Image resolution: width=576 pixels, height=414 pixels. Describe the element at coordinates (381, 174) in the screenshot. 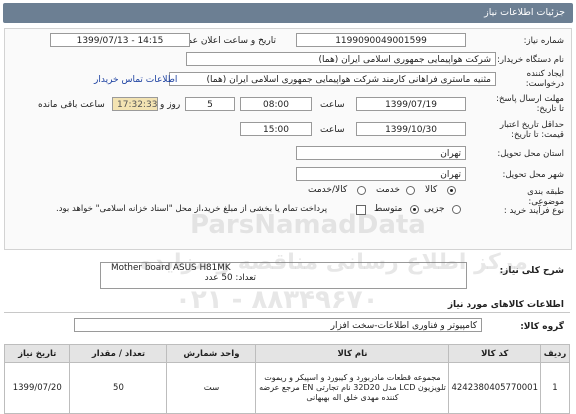

I see `city-field: تهران` at that location.